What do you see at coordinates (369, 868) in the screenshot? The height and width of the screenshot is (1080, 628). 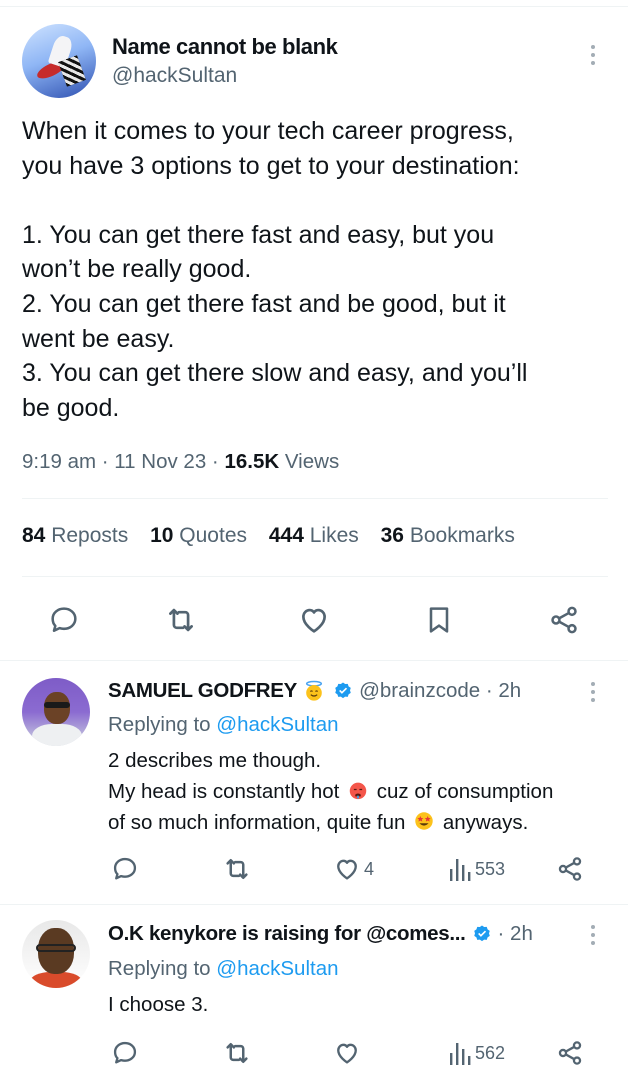 I see `like-count: 4` at bounding box center [369, 868].